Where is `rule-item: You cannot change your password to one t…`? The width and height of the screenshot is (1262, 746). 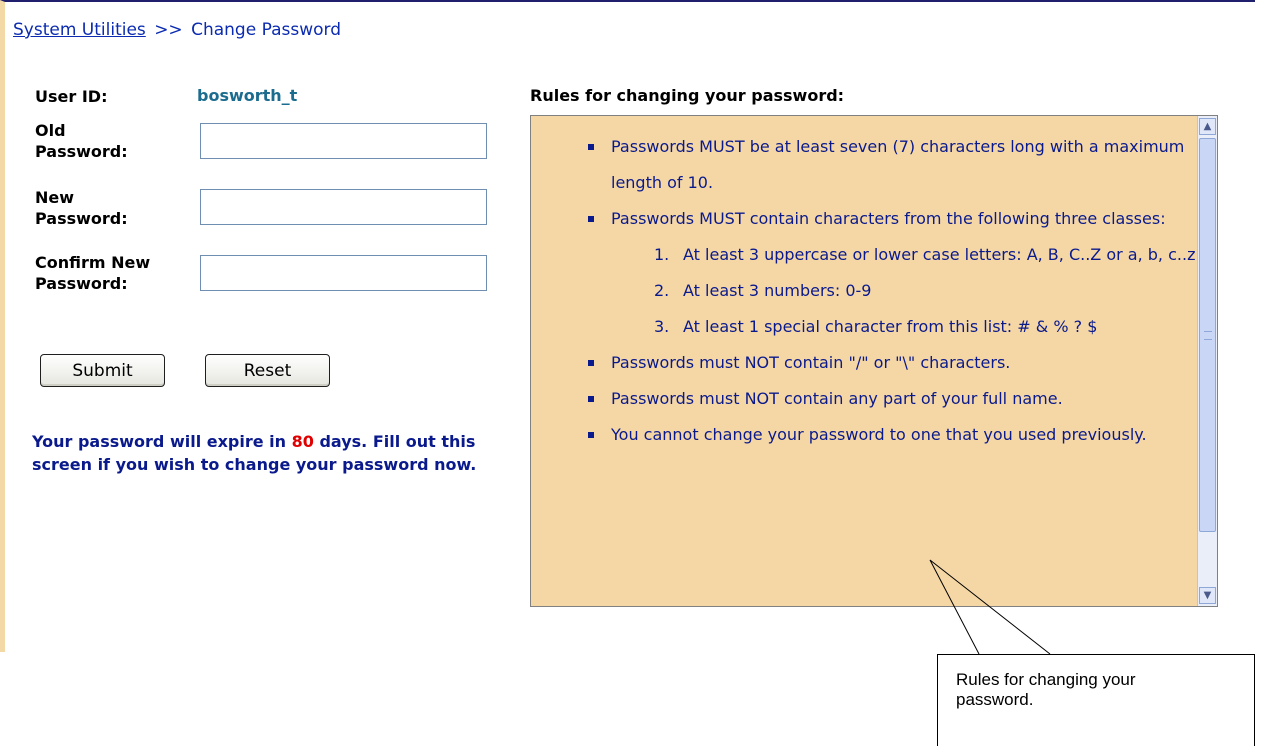
rule-item: You cannot change your password to one t… is located at coordinates (863, 435).